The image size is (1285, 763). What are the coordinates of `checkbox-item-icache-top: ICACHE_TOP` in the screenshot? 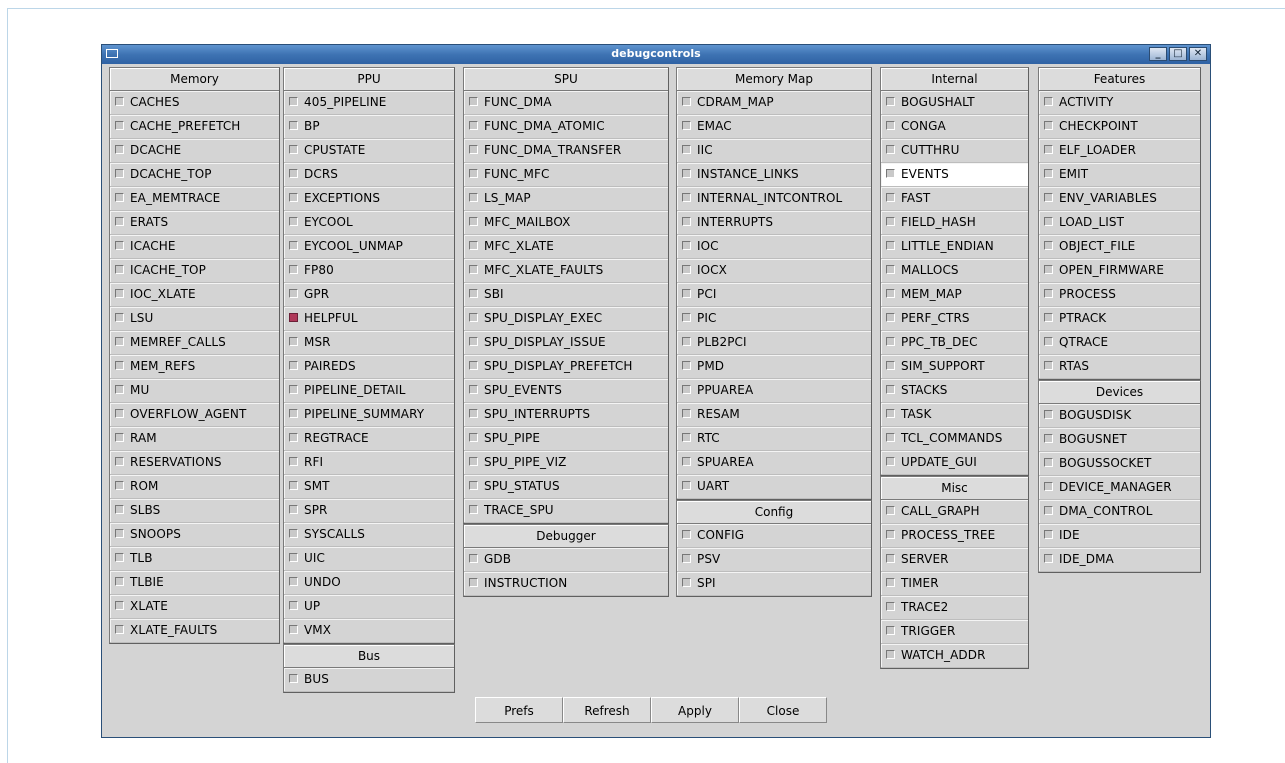 It's located at (194, 271).